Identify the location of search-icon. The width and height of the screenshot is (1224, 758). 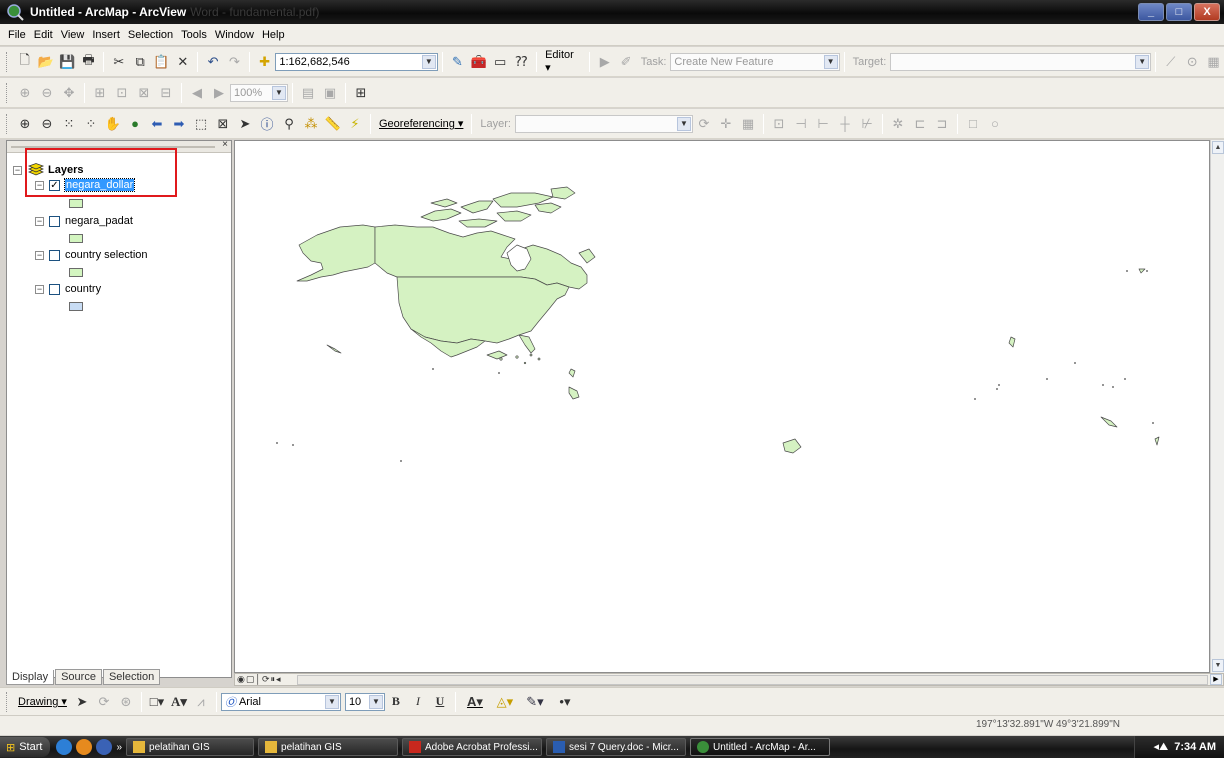
(104, 747).